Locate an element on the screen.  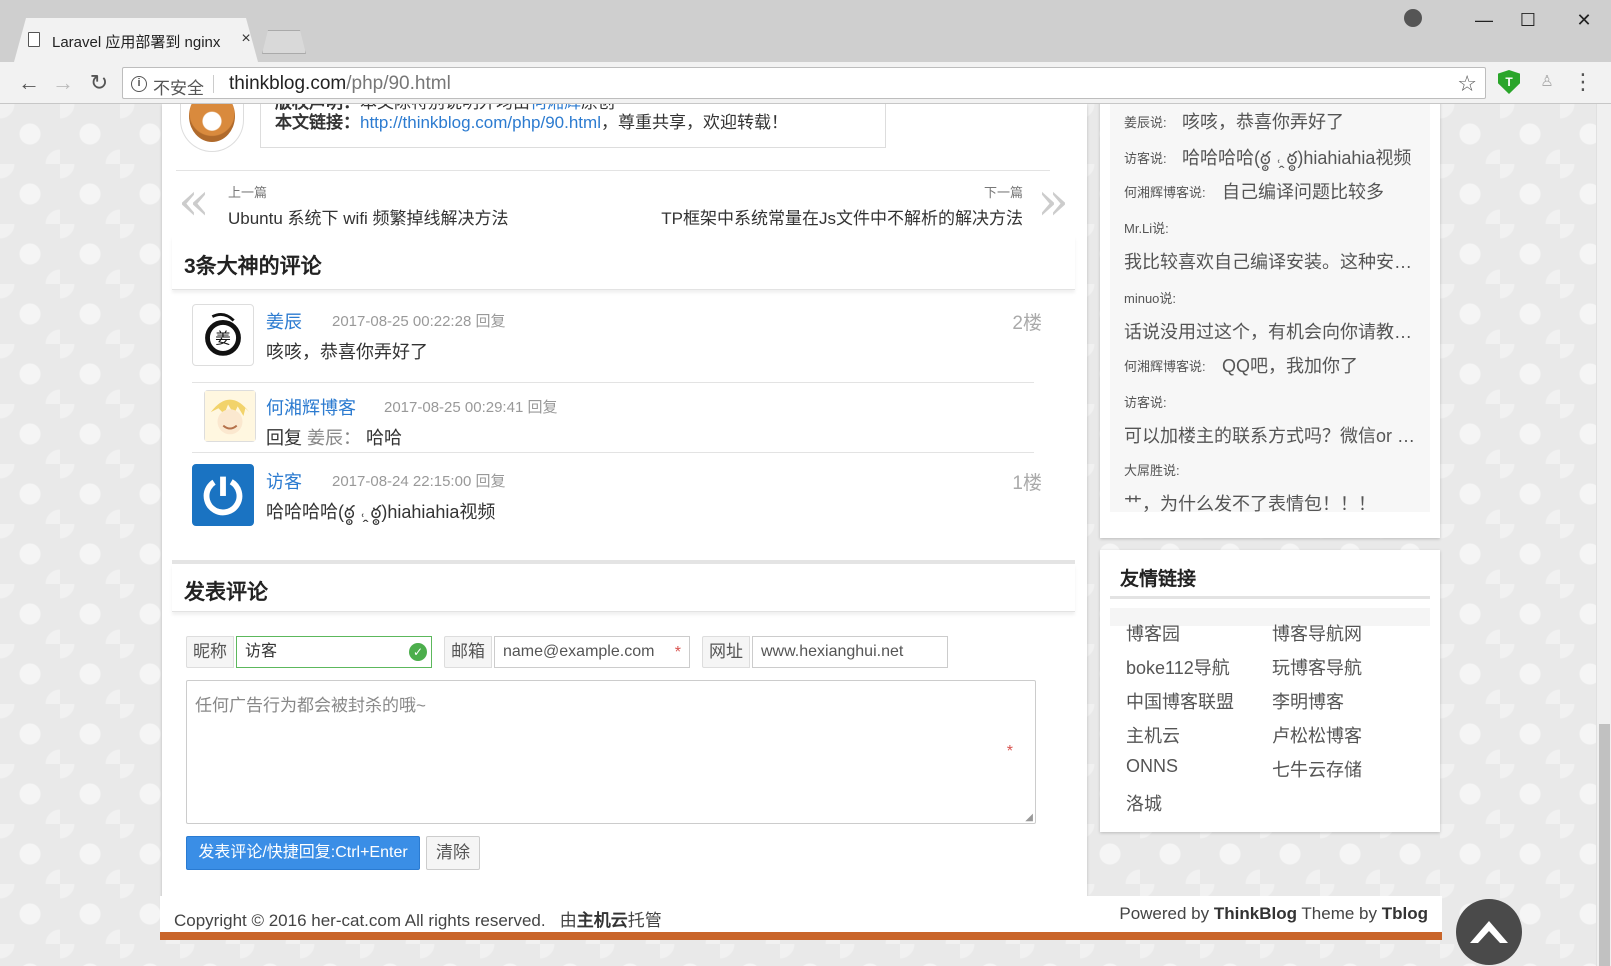
scrollbar-thumb is located at coordinates (1604, 845).